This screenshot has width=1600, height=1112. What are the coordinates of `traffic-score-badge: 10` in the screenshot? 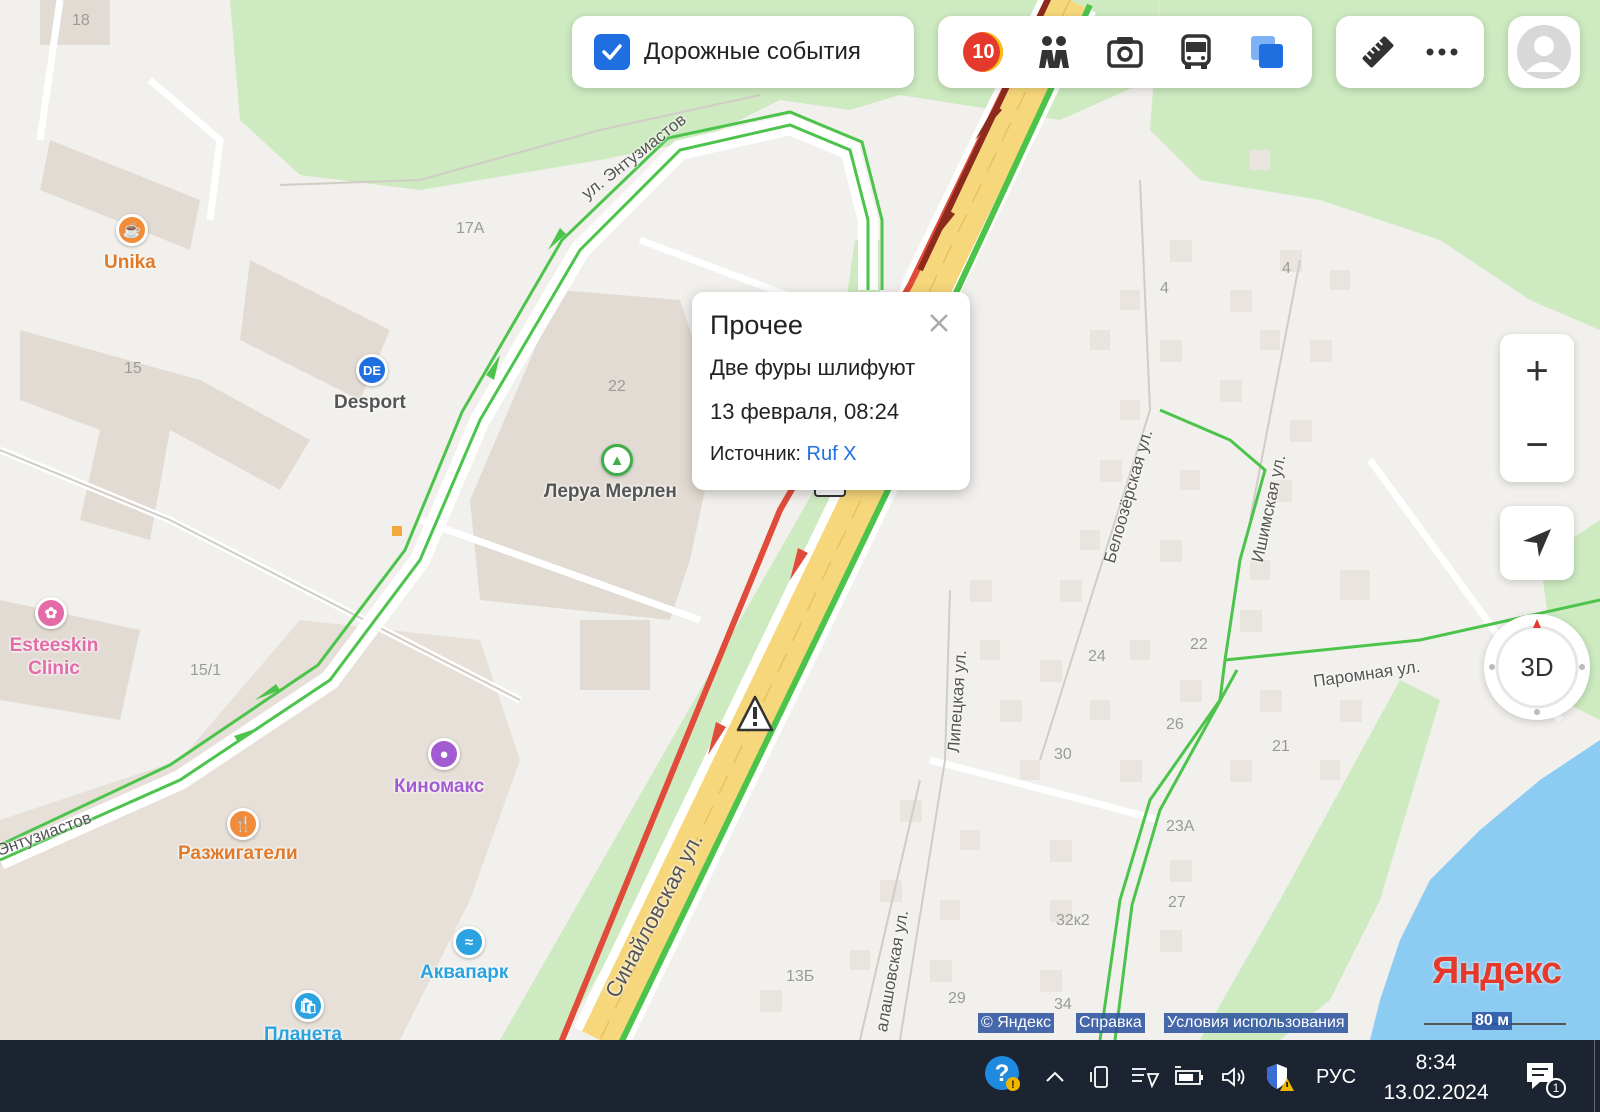 It's located at (983, 52).